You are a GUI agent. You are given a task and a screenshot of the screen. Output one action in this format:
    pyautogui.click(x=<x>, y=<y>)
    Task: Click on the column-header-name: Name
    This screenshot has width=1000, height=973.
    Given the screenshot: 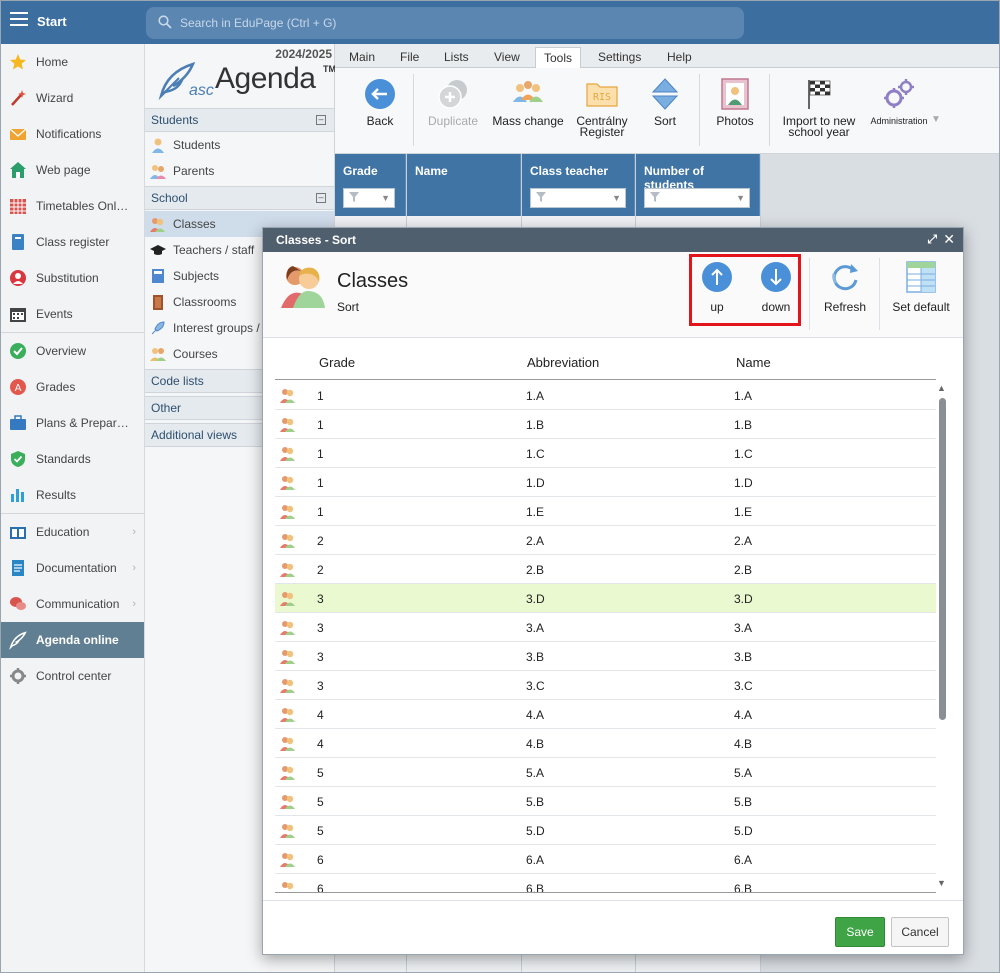 What is the action you would take?
    pyautogui.click(x=753, y=362)
    